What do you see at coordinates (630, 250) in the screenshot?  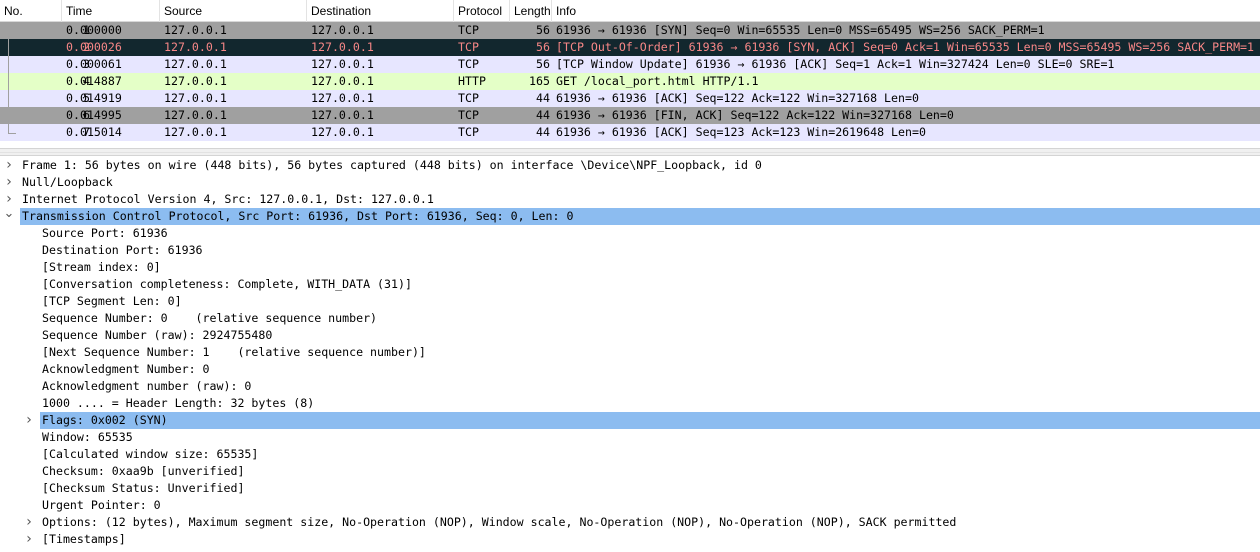 I see `detail-item: Destination Port: 61936` at bounding box center [630, 250].